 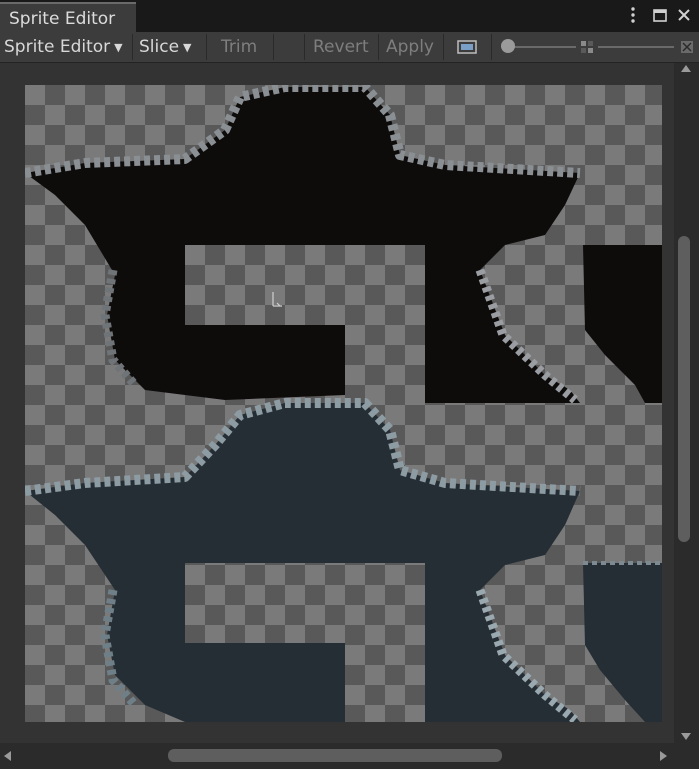 What do you see at coordinates (62, 19) in the screenshot?
I see `tab-title: Sprite Editor` at bounding box center [62, 19].